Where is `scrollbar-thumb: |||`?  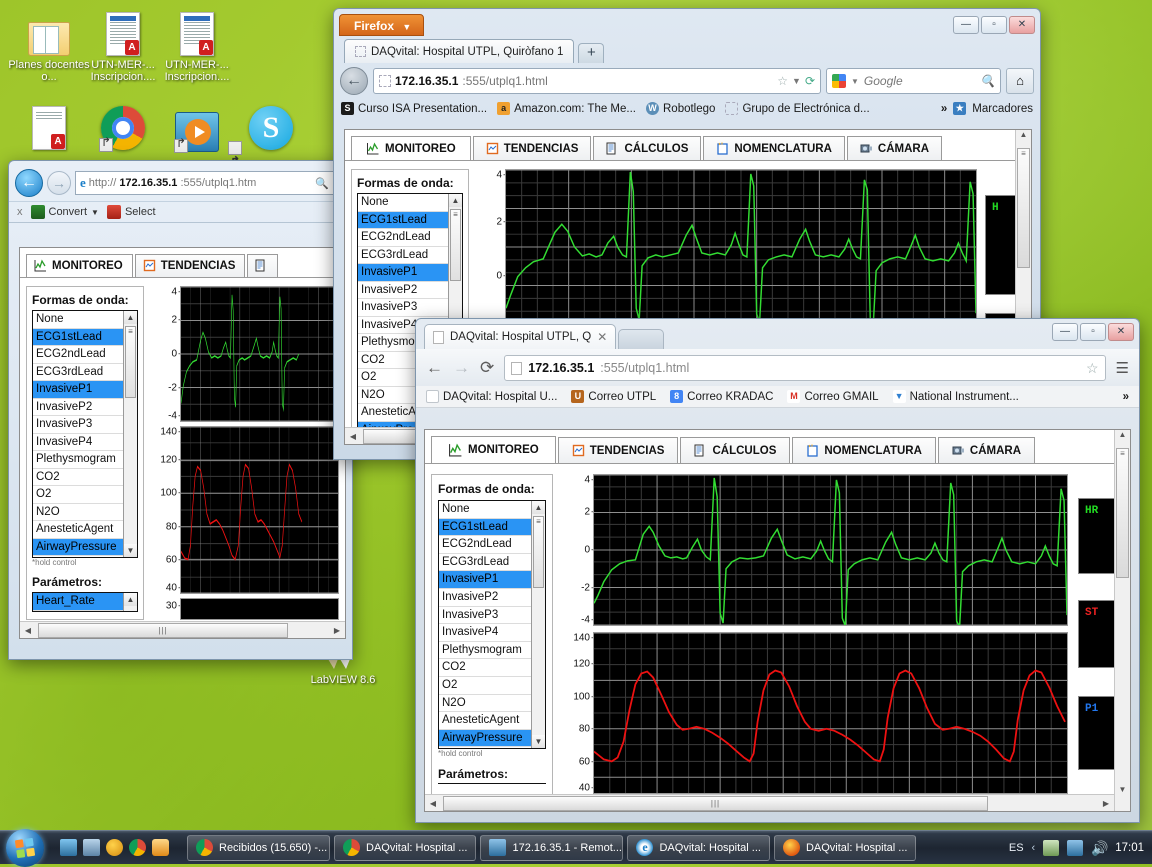
scrollbar-thumb: ||| is located at coordinates (163, 630).